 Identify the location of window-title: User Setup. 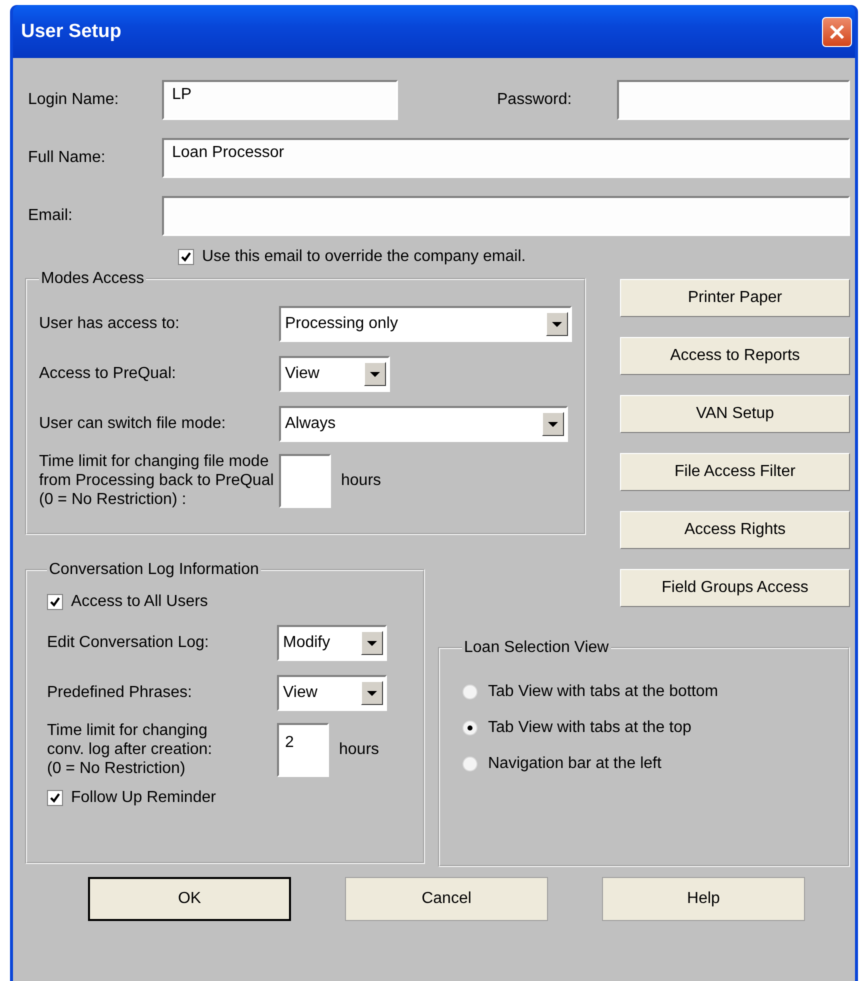
(71, 31).